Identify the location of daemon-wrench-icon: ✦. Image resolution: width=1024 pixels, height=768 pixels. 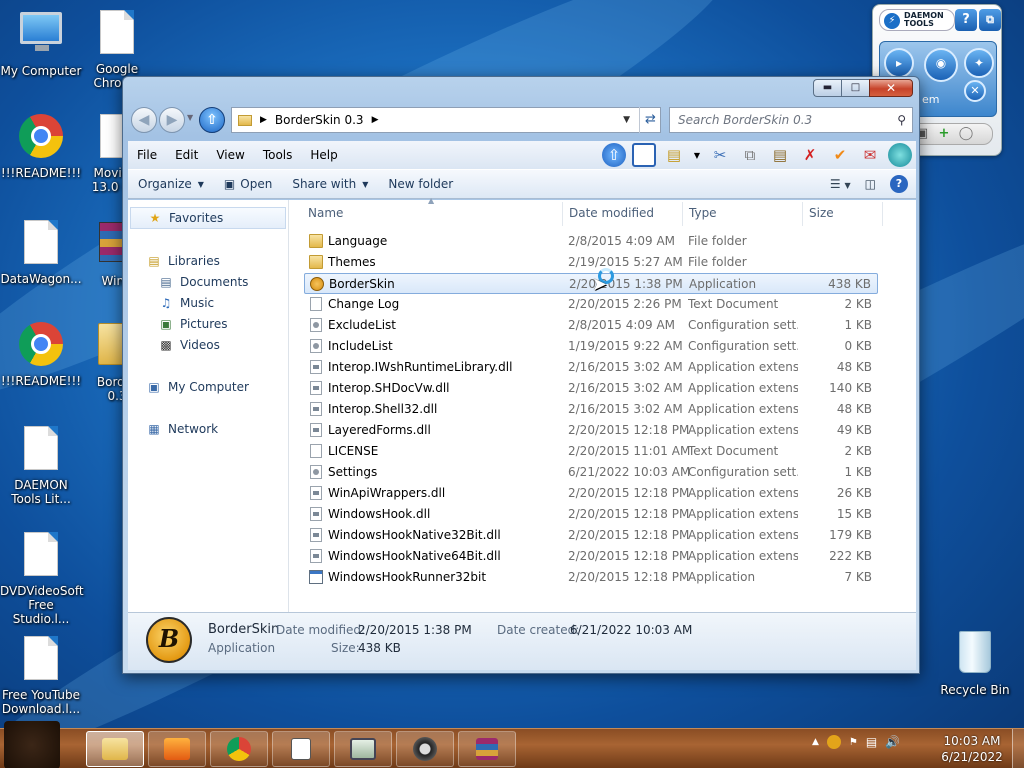
(979, 63).